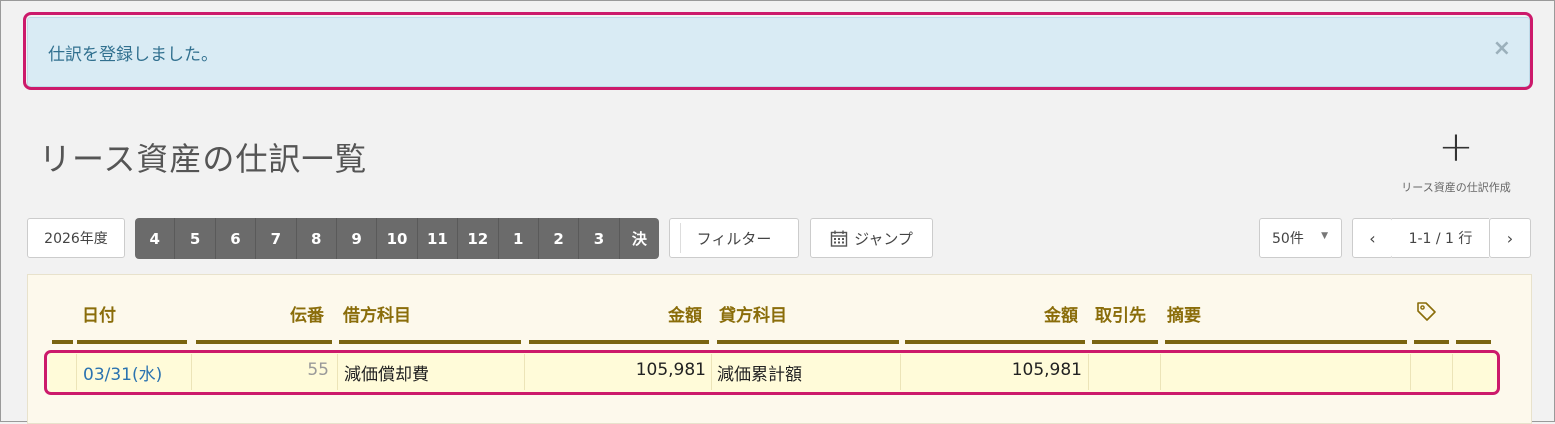  I want to click on create-entry-button: + リース資産の仕訳作成, so click(1456, 160).